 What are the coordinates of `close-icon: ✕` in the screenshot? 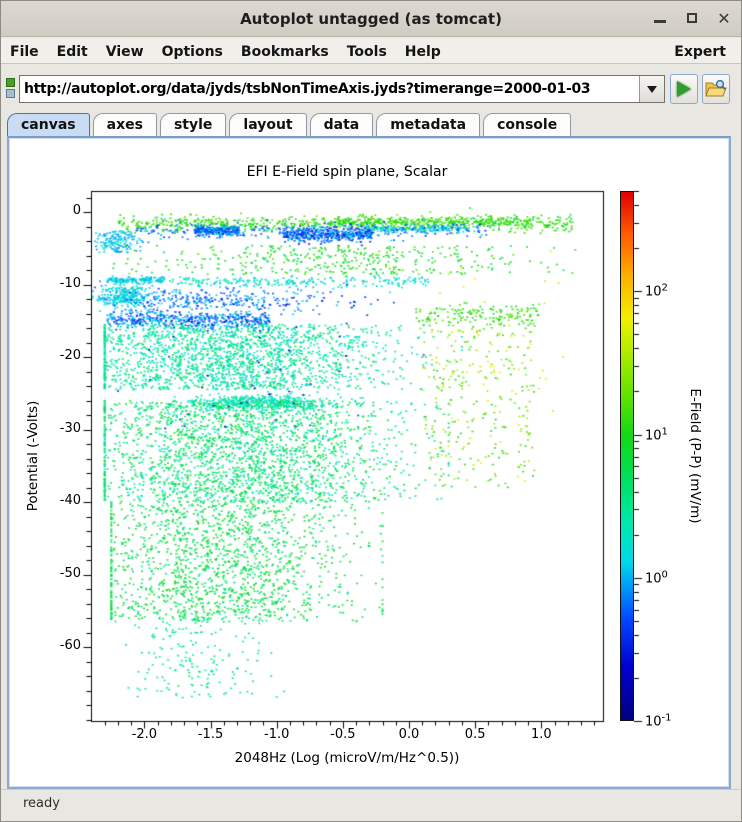 It's located at (724, 18).